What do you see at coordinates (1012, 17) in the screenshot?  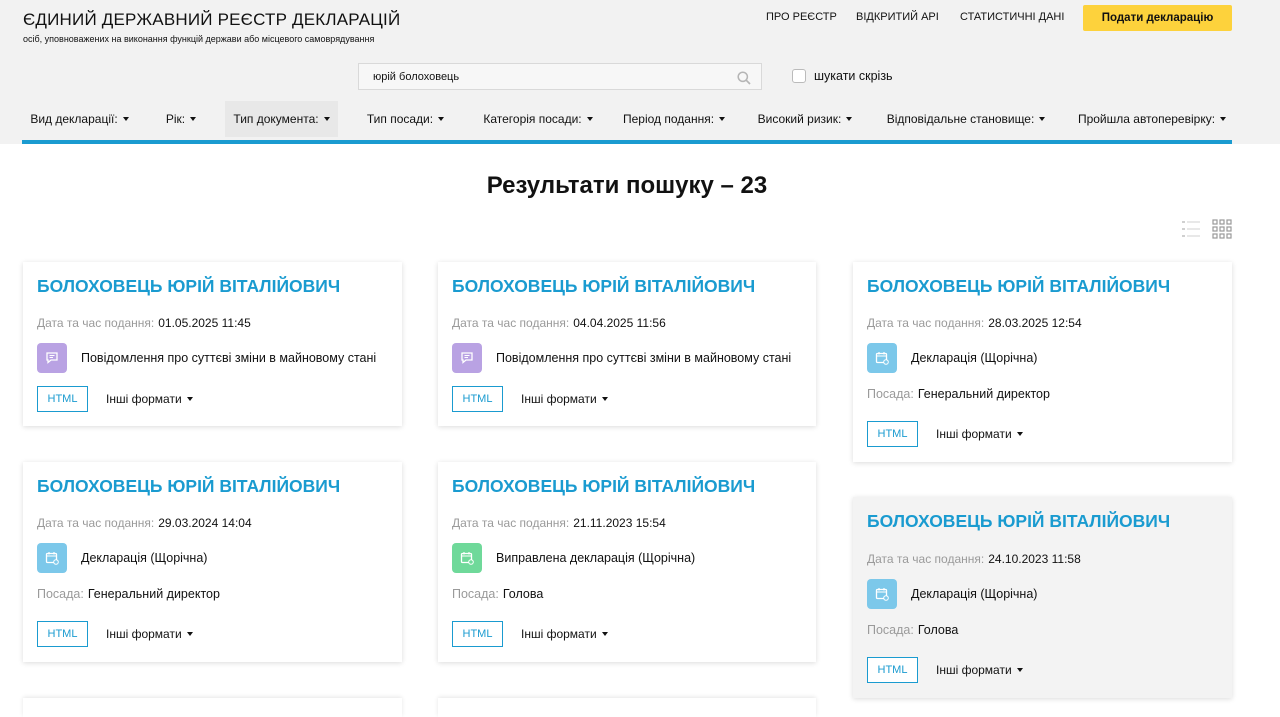 I see `nav-statistics: СТАТИСТИЧНІ ДАНІ` at bounding box center [1012, 17].